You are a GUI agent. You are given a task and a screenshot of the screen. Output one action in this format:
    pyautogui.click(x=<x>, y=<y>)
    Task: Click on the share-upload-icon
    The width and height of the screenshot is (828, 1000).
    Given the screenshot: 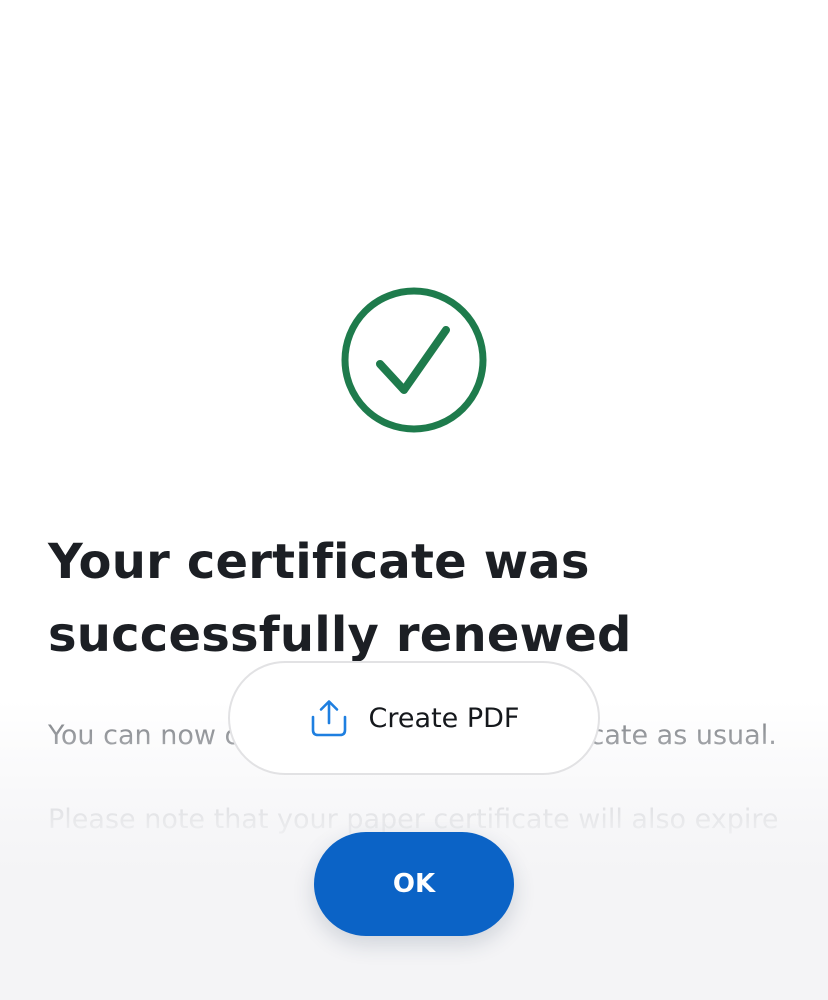 What is the action you would take?
    pyautogui.click(x=329, y=718)
    